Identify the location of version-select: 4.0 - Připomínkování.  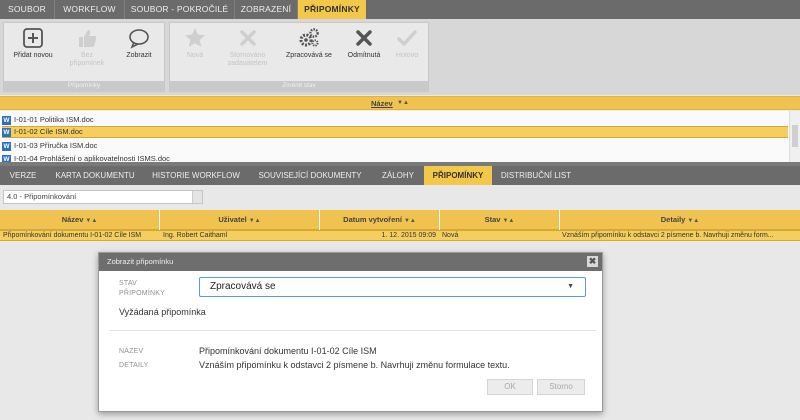
(103, 197).